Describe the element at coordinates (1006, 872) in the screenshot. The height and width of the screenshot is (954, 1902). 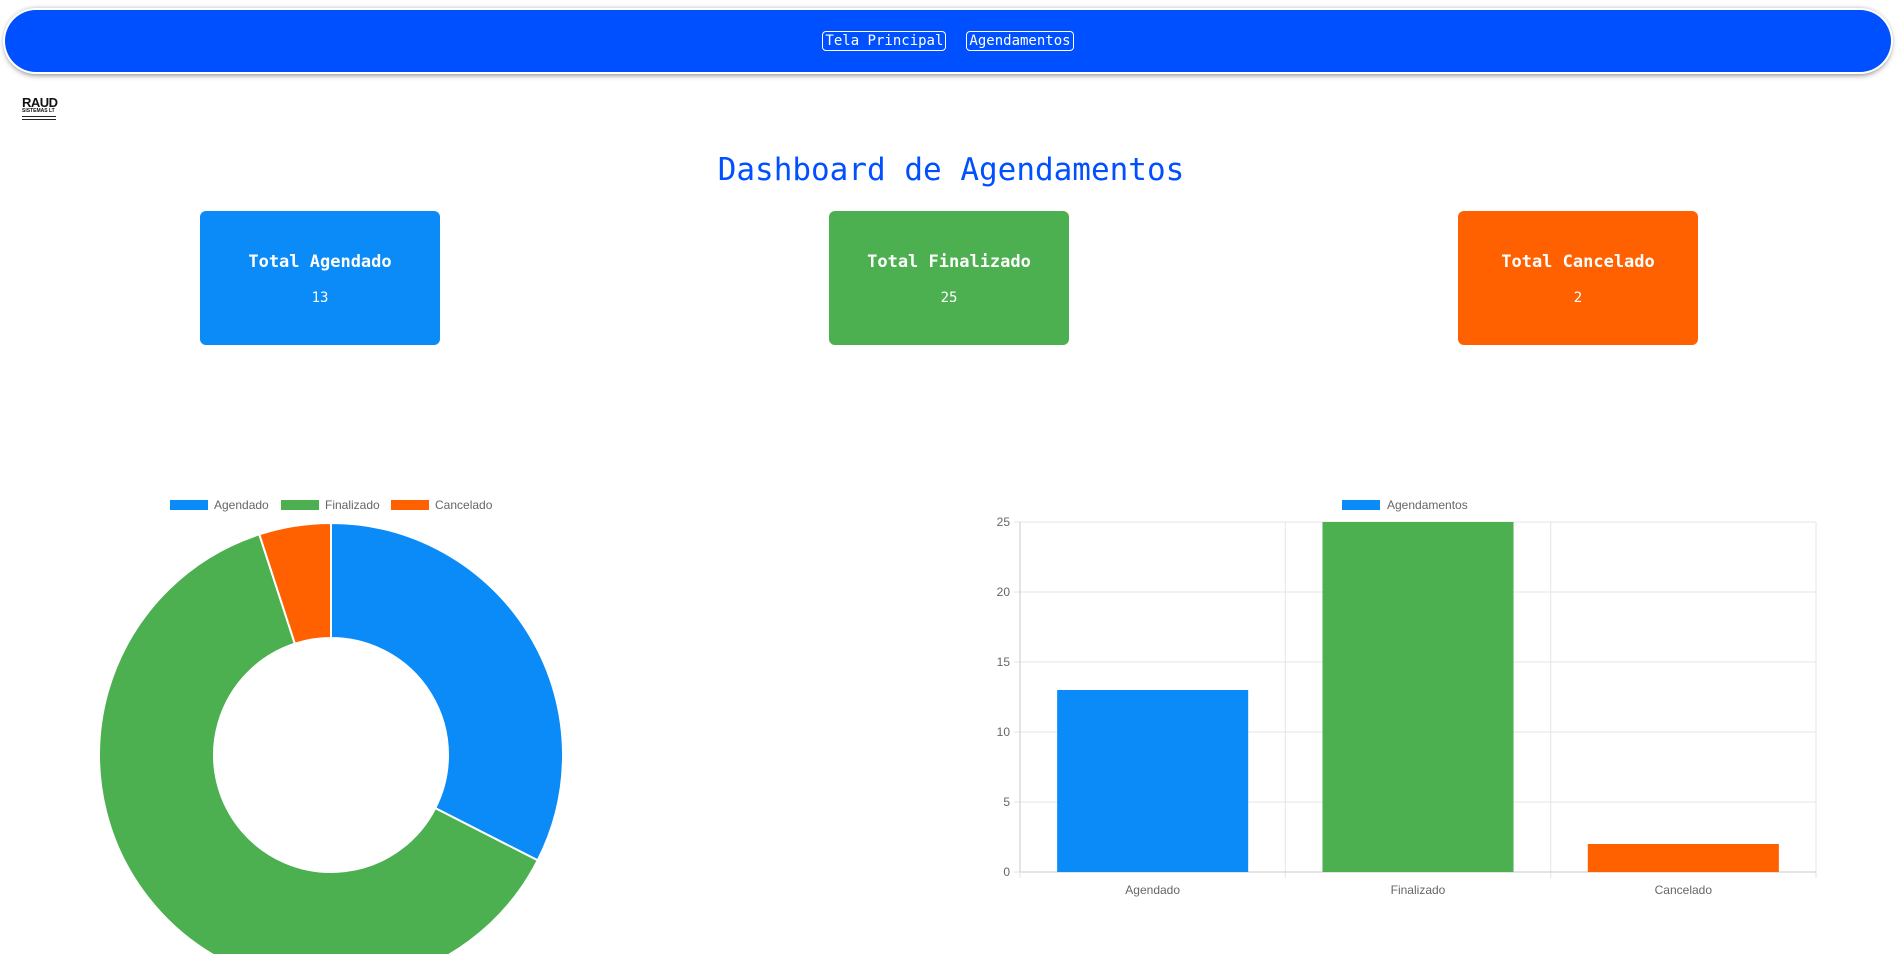
I see `y-tick-label: 0` at that location.